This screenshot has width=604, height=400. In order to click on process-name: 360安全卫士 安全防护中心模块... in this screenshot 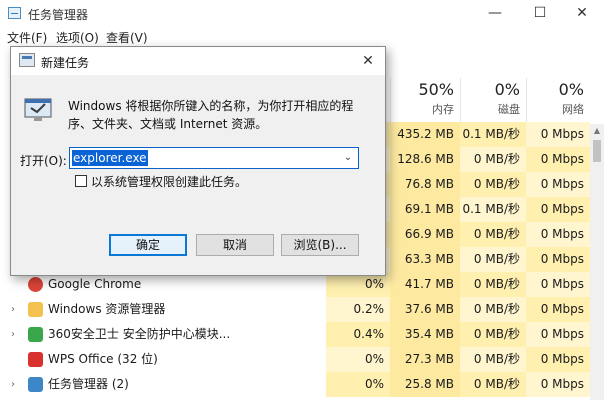, I will do `click(139, 334)`.